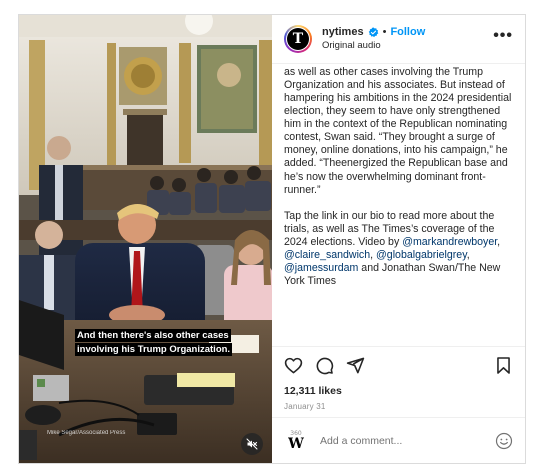 Image resolution: width=540 pixels, height=472 pixels. What do you see at coordinates (398, 406) in the screenshot?
I see `post-date: January 31` at bounding box center [398, 406].